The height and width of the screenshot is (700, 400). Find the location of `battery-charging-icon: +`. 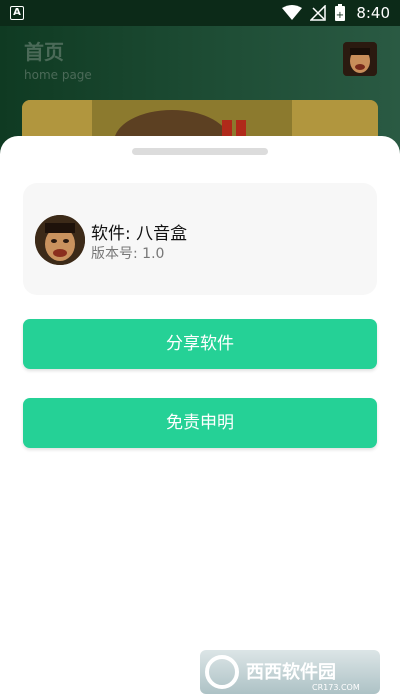

battery-charging-icon: + is located at coordinates (340, 12).